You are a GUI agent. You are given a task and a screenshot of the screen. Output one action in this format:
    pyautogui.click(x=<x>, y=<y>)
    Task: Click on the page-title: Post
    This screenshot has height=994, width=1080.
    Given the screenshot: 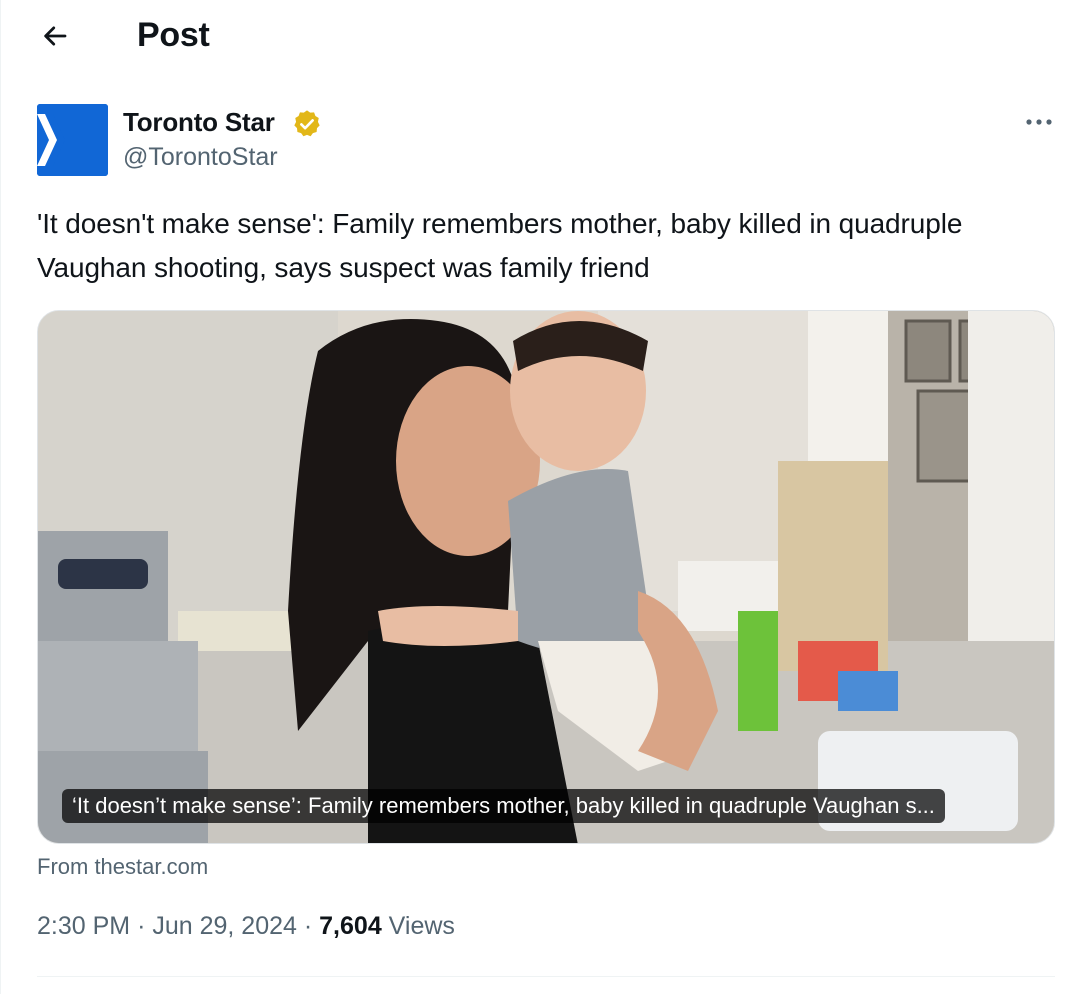 What is the action you would take?
    pyautogui.click(x=173, y=35)
    